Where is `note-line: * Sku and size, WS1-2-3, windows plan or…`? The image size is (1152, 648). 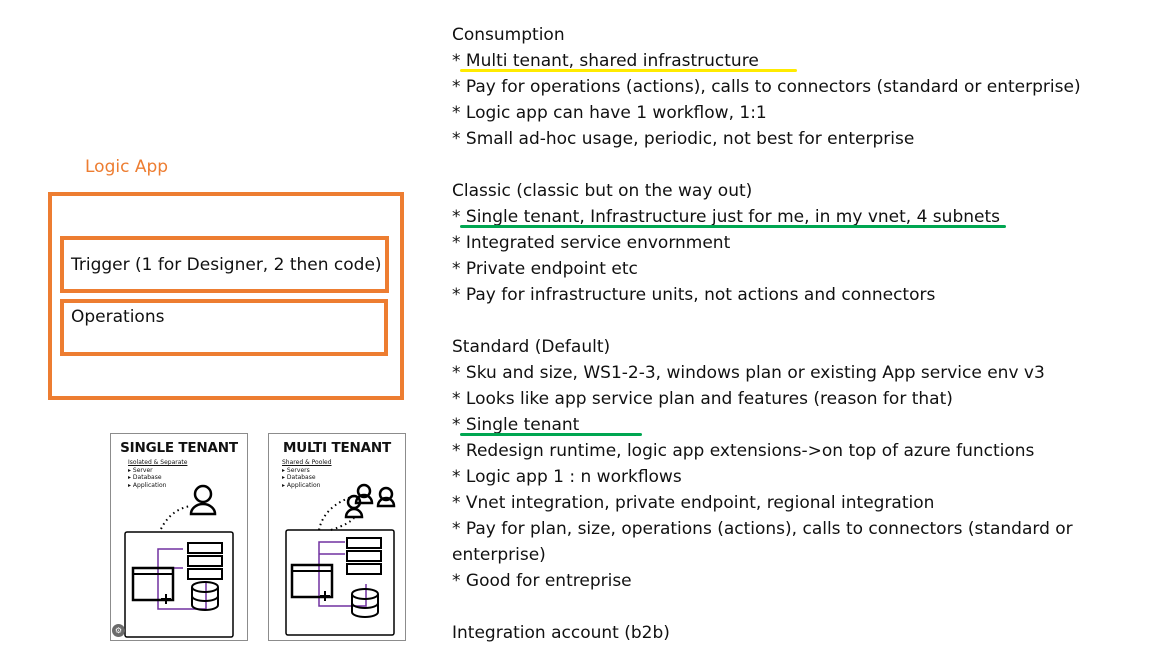
note-line: * Sku and size, WS1-2-3, windows plan or… is located at coordinates (748, 373).